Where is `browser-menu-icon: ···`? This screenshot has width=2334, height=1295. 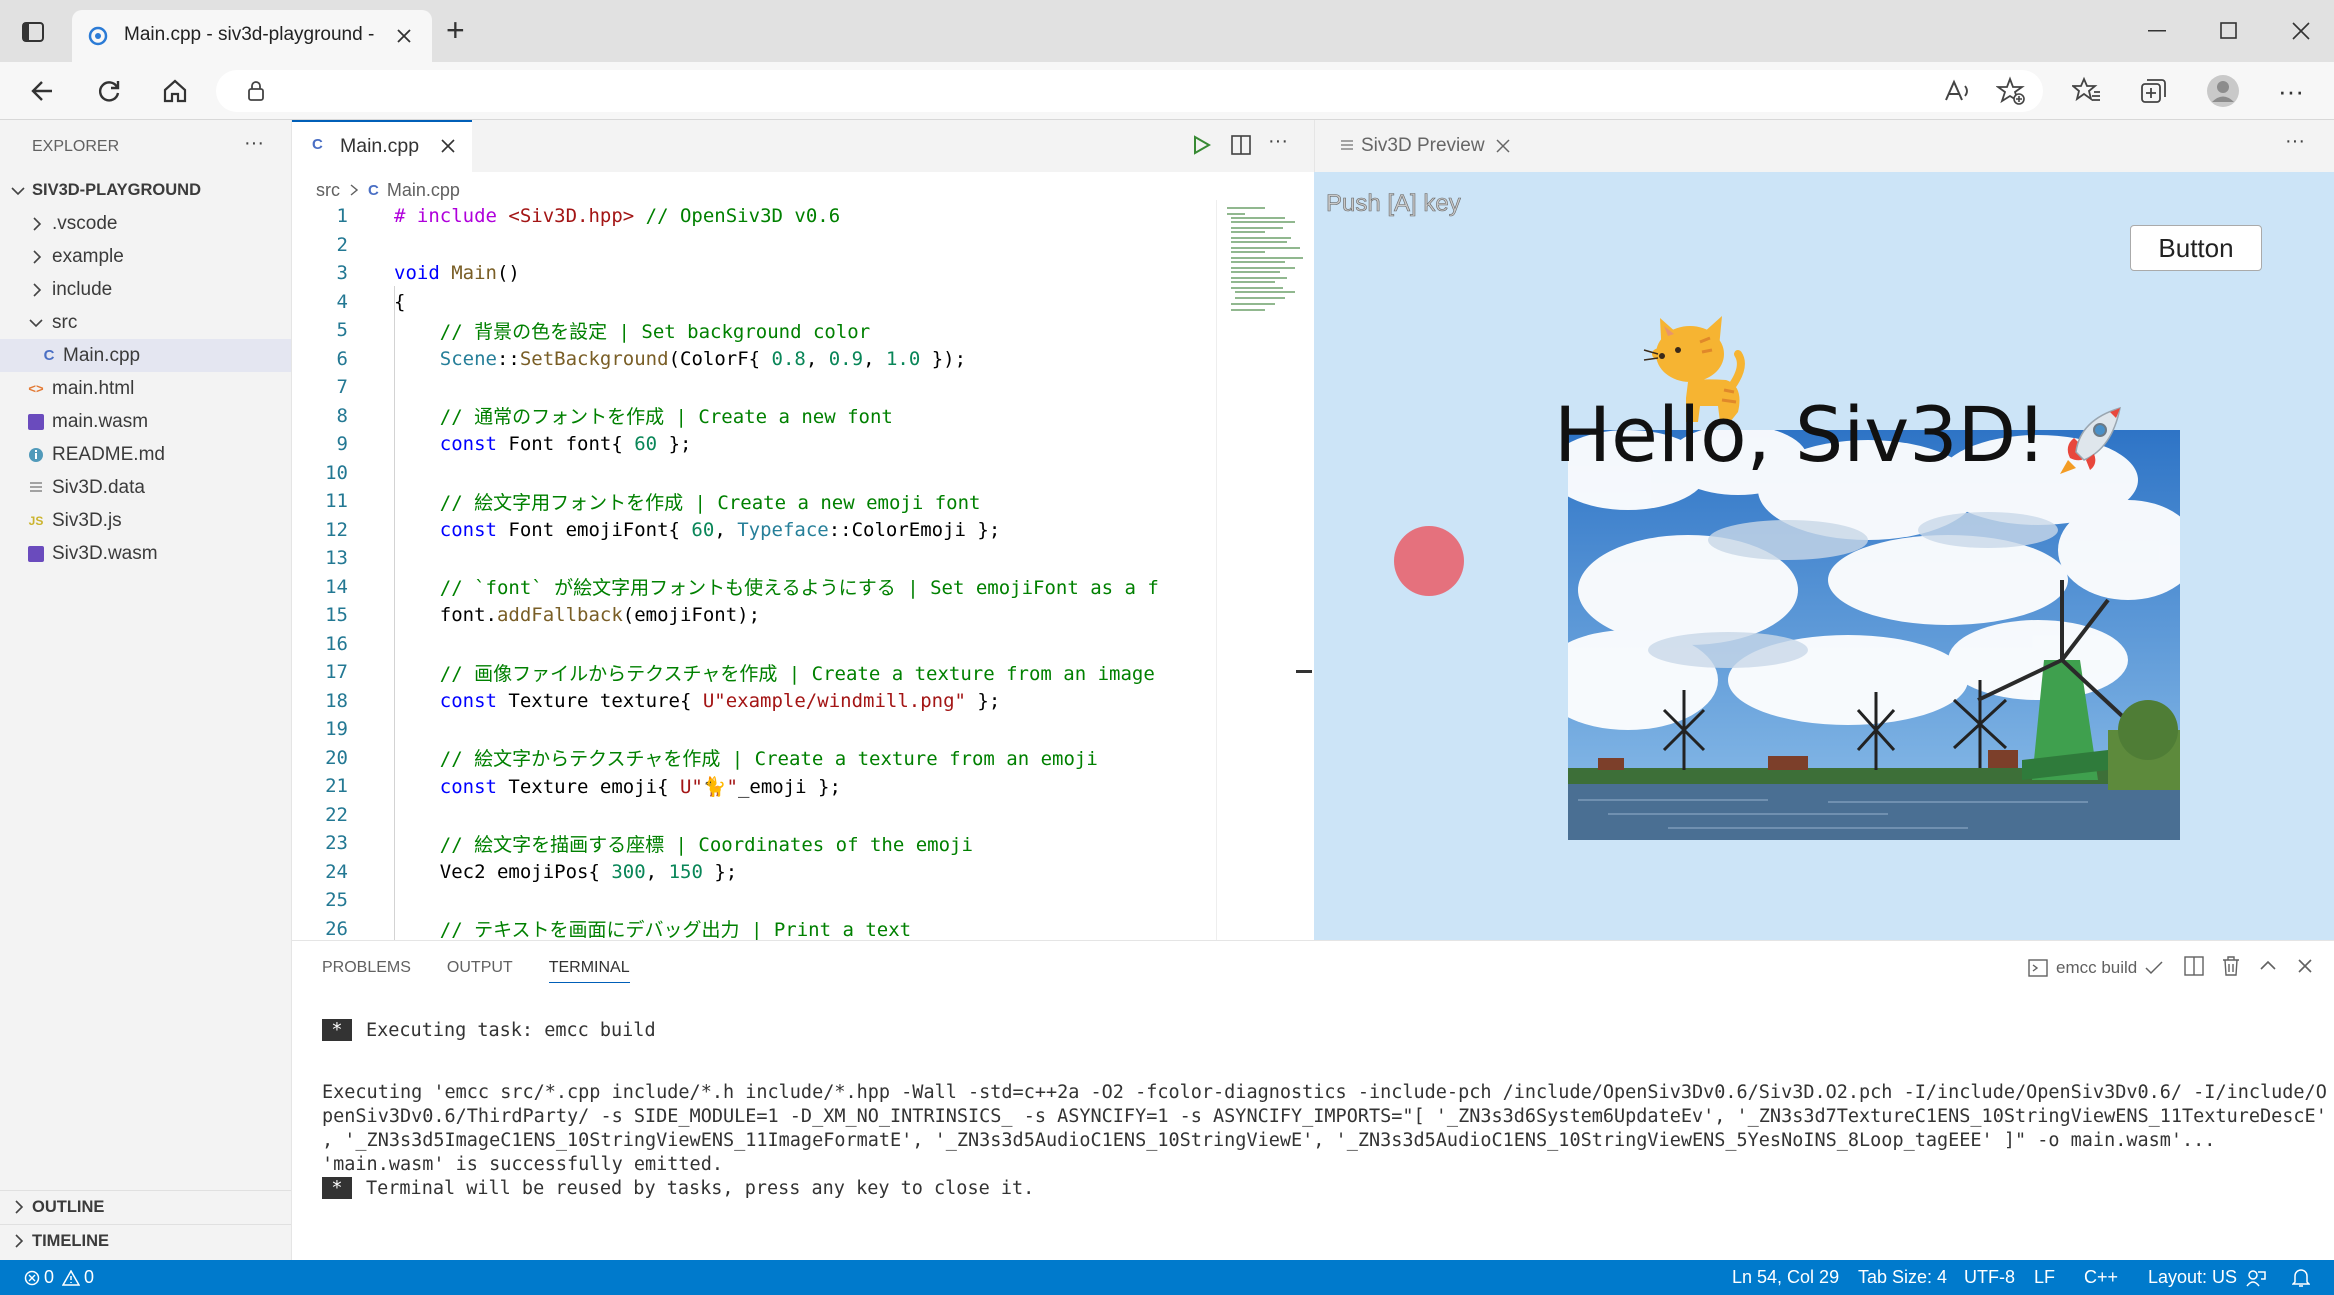 browser-menu-icon: ··· is located at coordinates (2291, 91).